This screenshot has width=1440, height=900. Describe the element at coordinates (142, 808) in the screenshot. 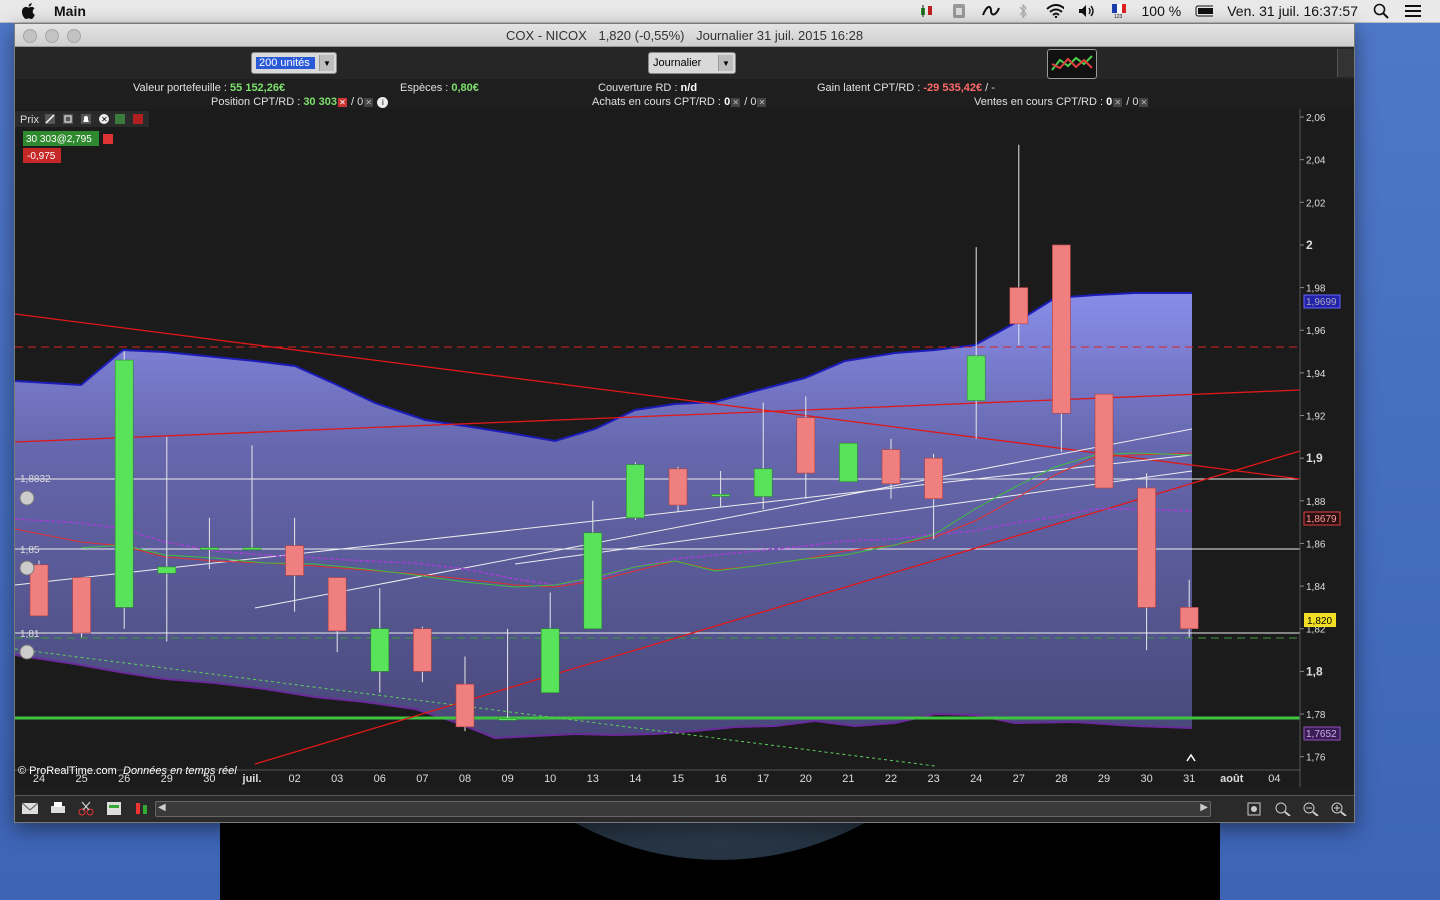

I see `indicator-icon` at that location.